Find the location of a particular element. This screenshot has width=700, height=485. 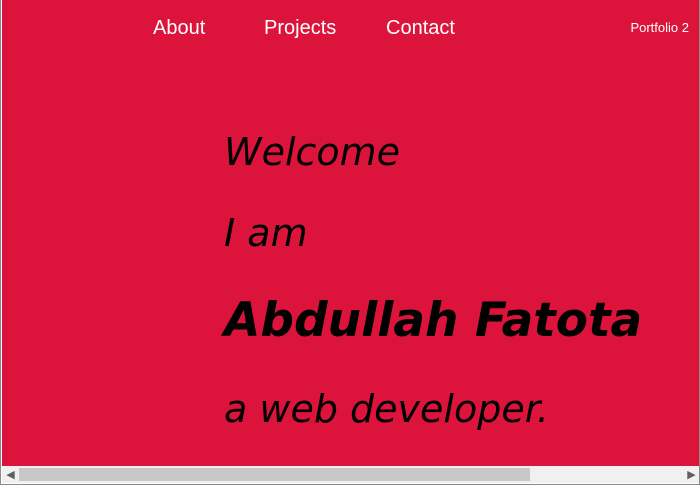

chevron-right-icon: ▶ is located at coordinates (691, 474).